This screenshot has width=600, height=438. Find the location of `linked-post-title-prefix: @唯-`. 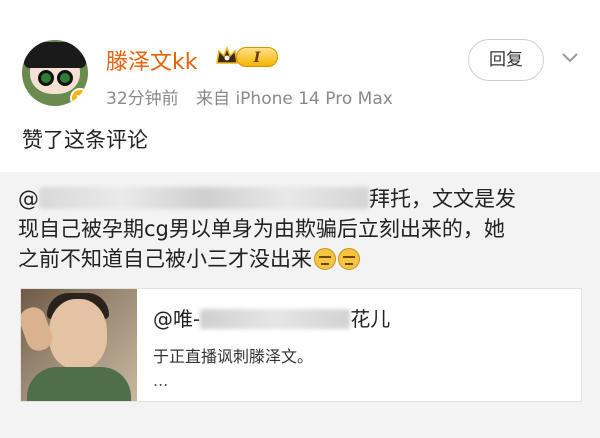

linked-post-title-prefix: @唯- is located at coordinates (177, 319).